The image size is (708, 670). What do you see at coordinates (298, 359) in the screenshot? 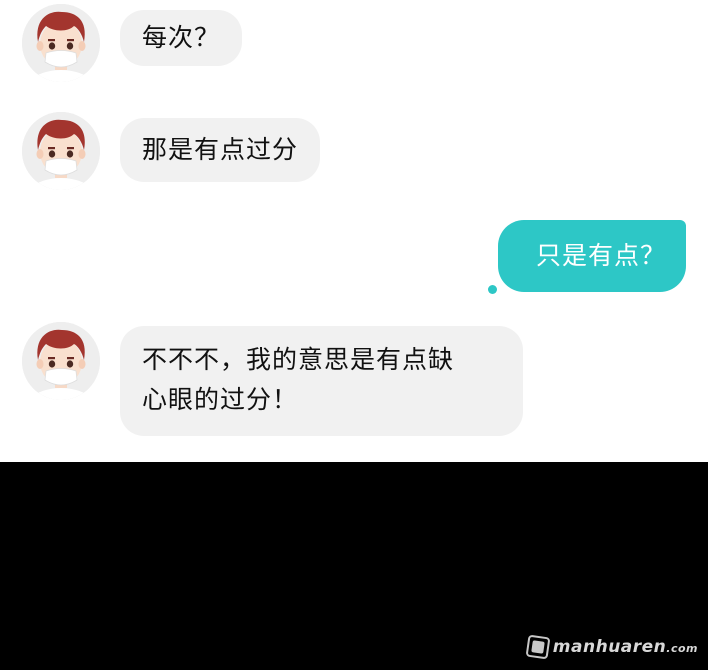
I see `message-text-line: 不不不，我的意思是有点缺` at bounding box center [298, 359].